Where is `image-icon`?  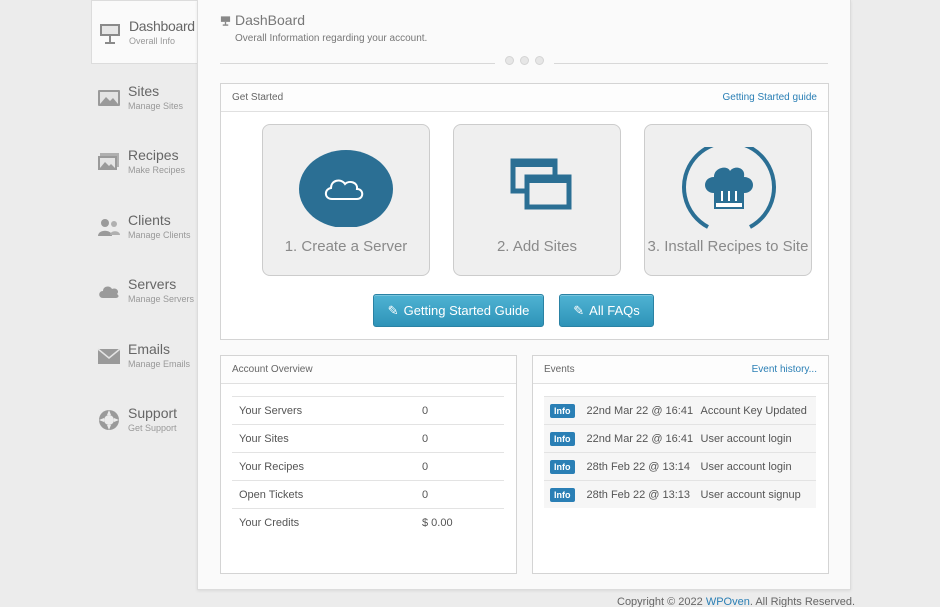 image-icon is located at coordinates (109, 98).